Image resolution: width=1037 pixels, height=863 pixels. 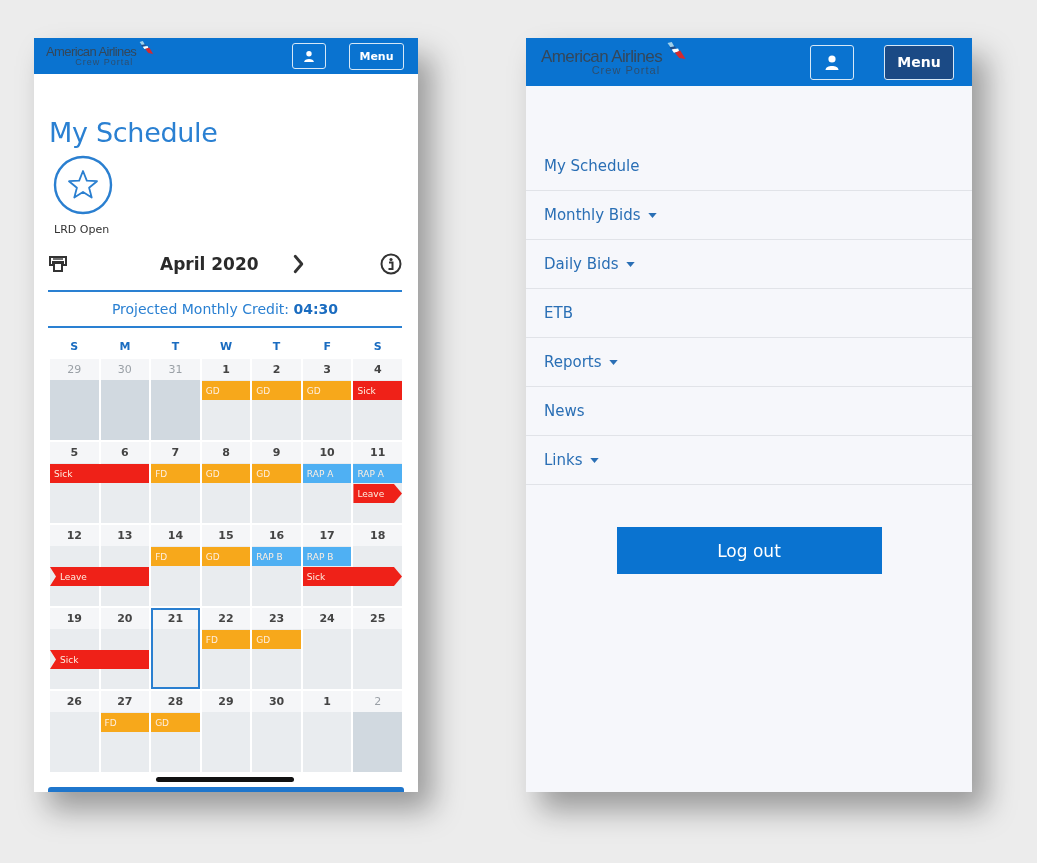 What do you see at coordinates (74, 535) in the screenshot?
I see `date-number: 12` at bounding box center [74, 535].